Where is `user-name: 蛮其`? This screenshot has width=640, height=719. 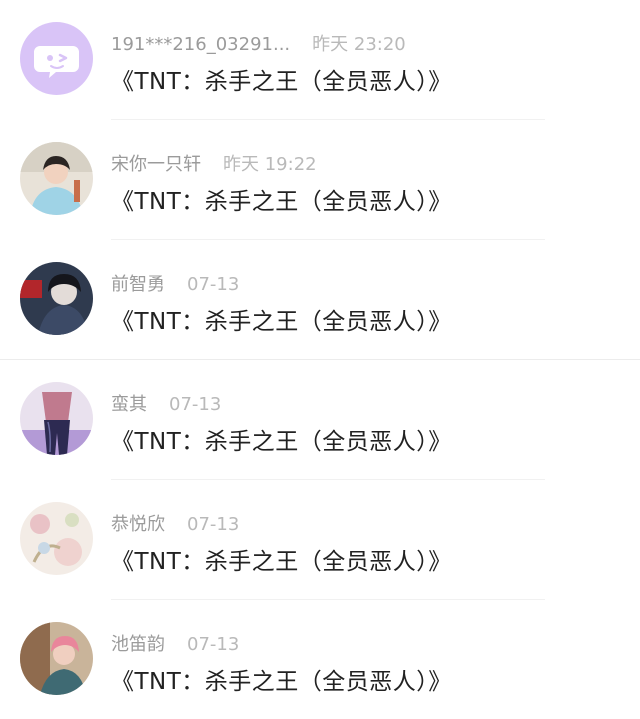 user-name: 蛮其 is located at coordinates (129, 404).